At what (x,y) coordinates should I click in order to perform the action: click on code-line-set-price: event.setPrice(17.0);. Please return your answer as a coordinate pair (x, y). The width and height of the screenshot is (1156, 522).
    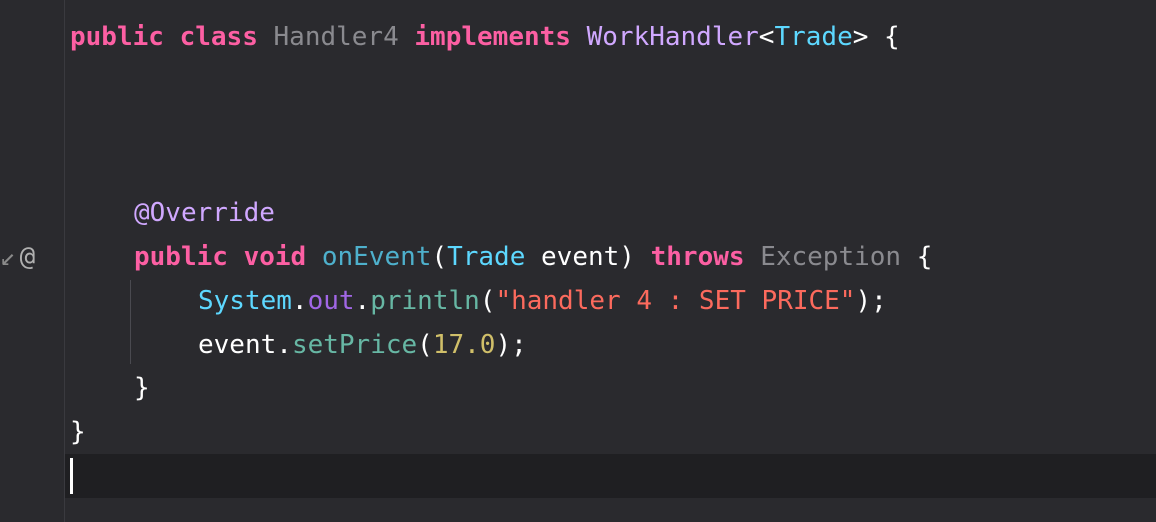
    Looking at the image, I should click on (362, 345).